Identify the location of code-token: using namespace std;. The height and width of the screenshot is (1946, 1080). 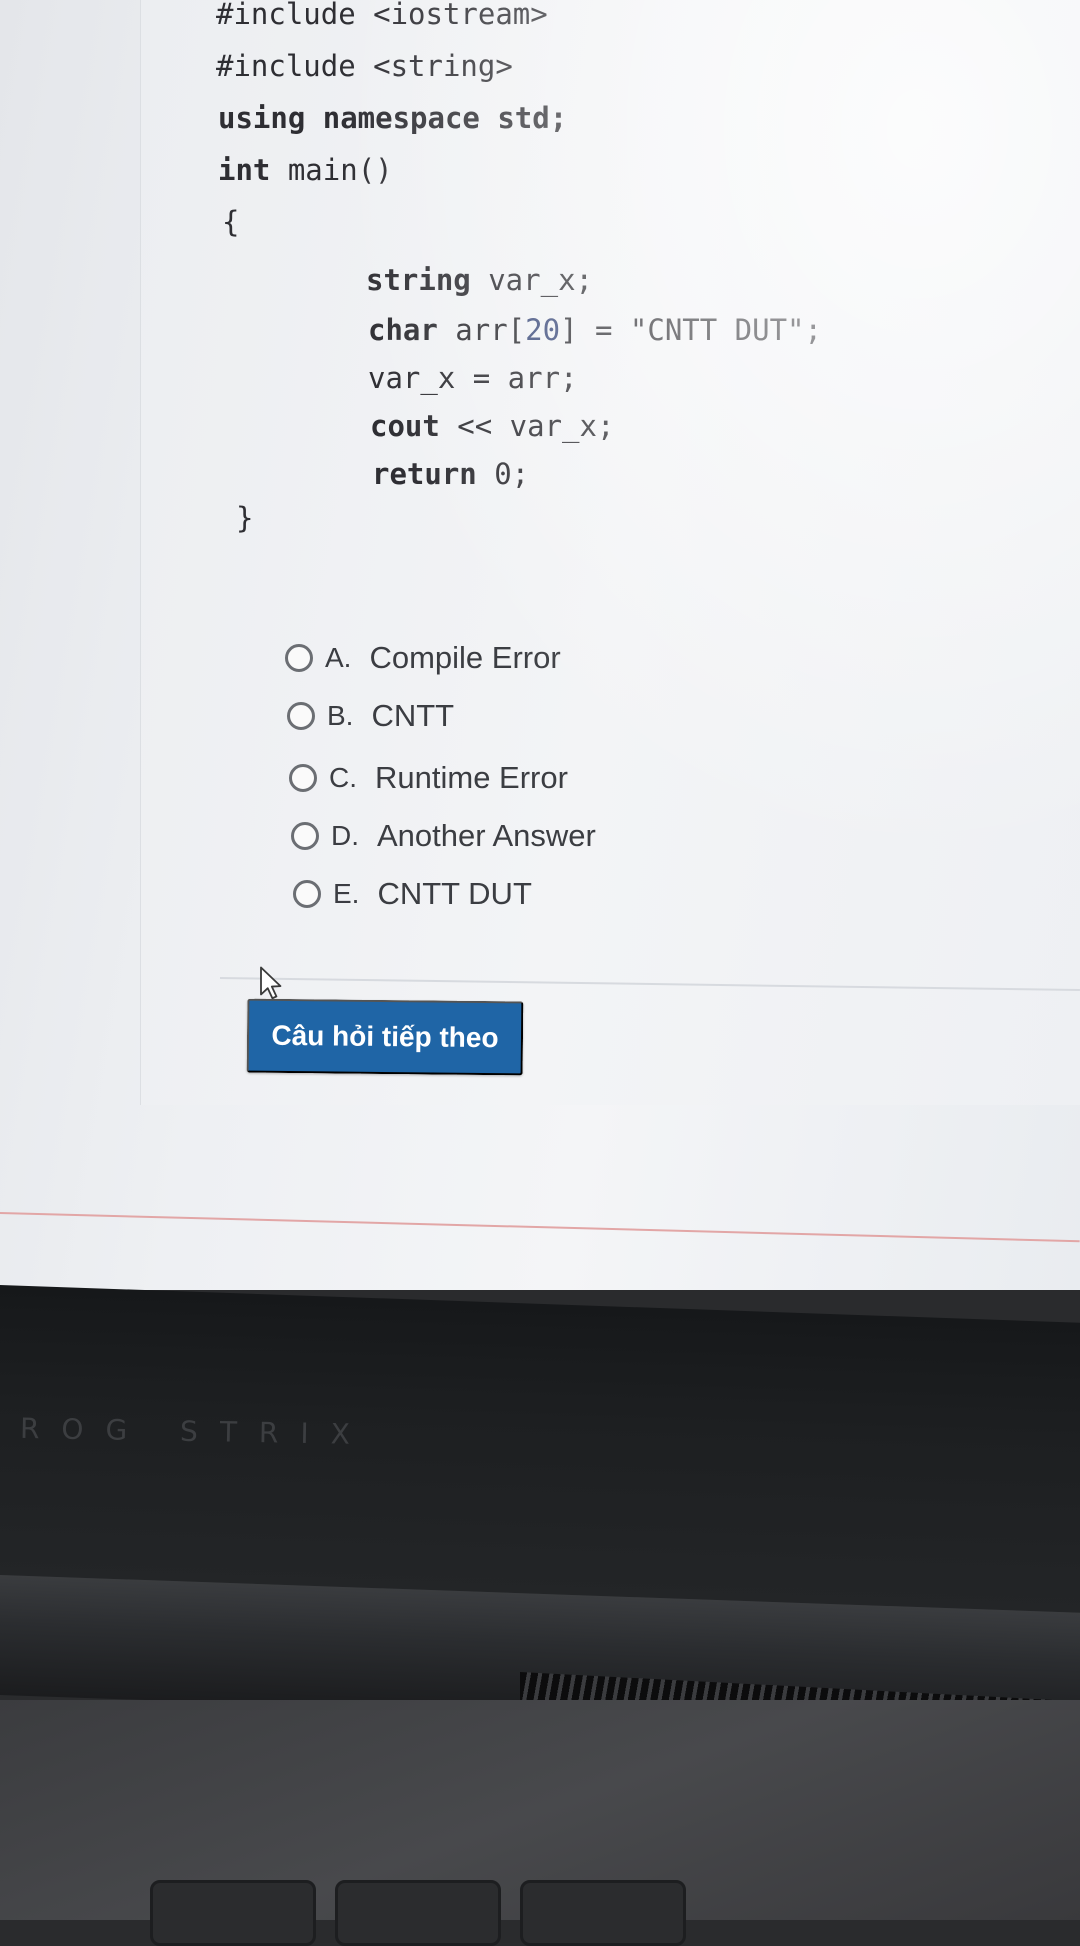
(393, 118).